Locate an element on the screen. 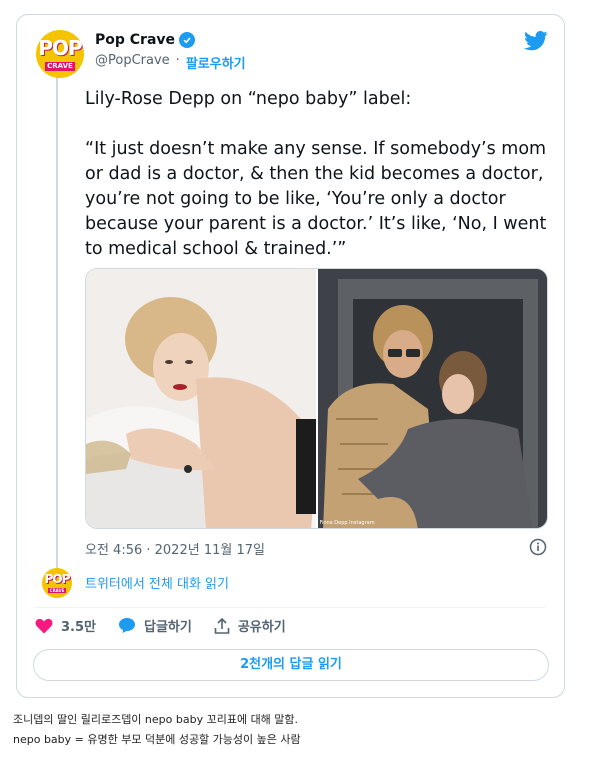 This screenshot has width=591, height=765. avatar-logo-bottom: CRAVE is located at coordinates (60, 66).